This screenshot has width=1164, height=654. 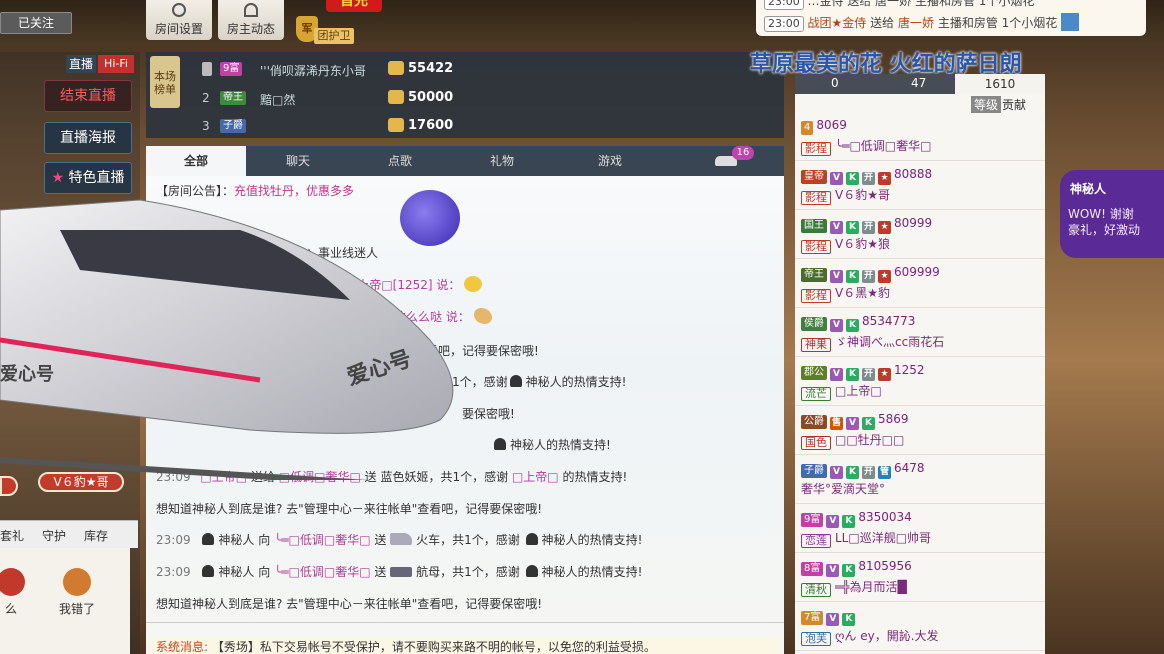 I want to click on fan-row: 国王 V K 开 ★ 80999 影程 V６豹★狼, so click(x=920, y=234).